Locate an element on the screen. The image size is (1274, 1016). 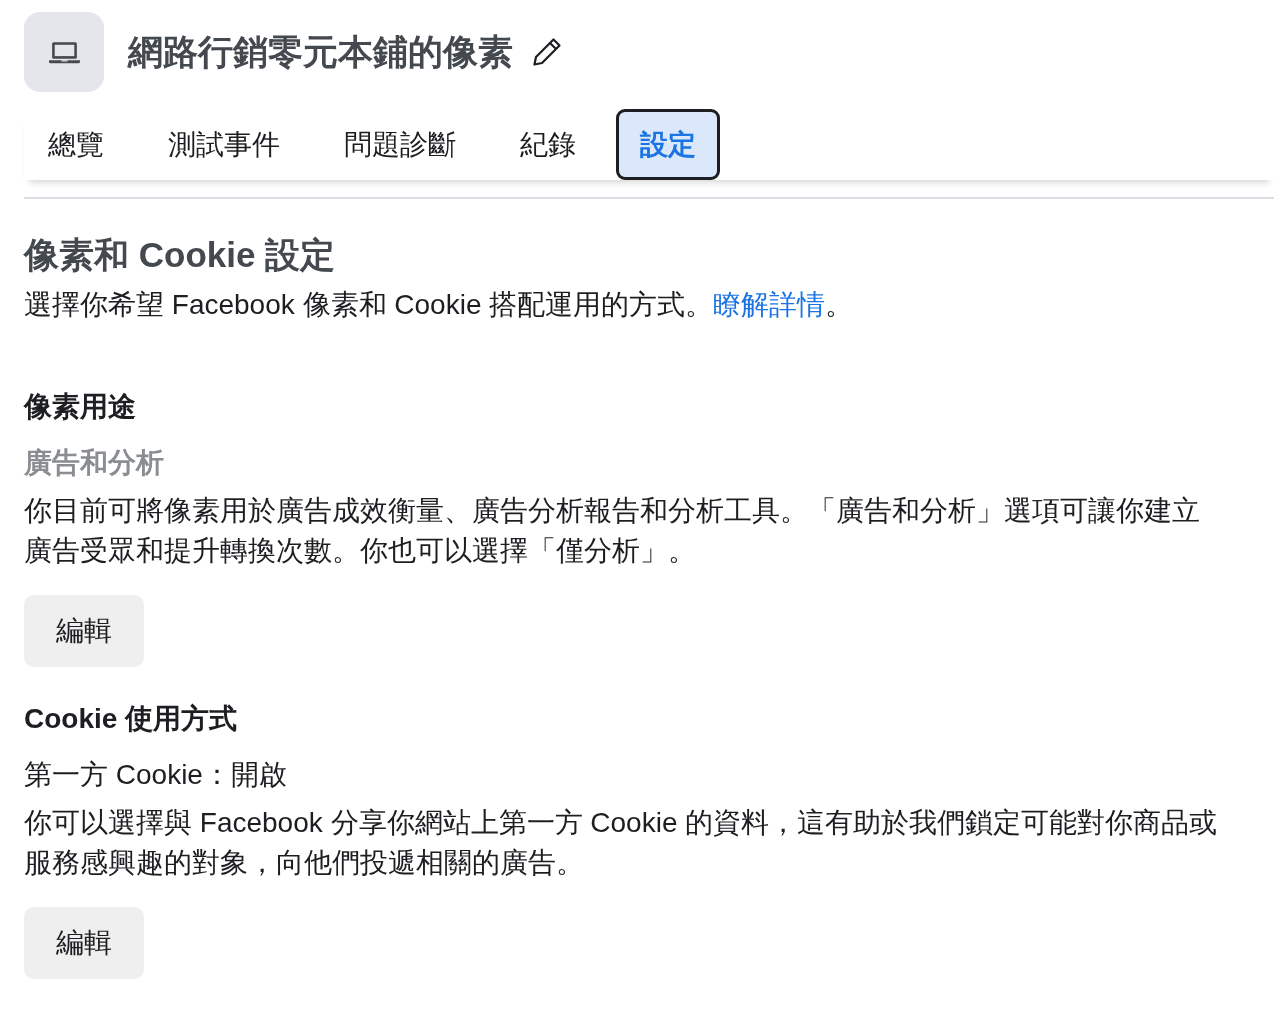
laptop-icon is located at coordinates (64, 52).